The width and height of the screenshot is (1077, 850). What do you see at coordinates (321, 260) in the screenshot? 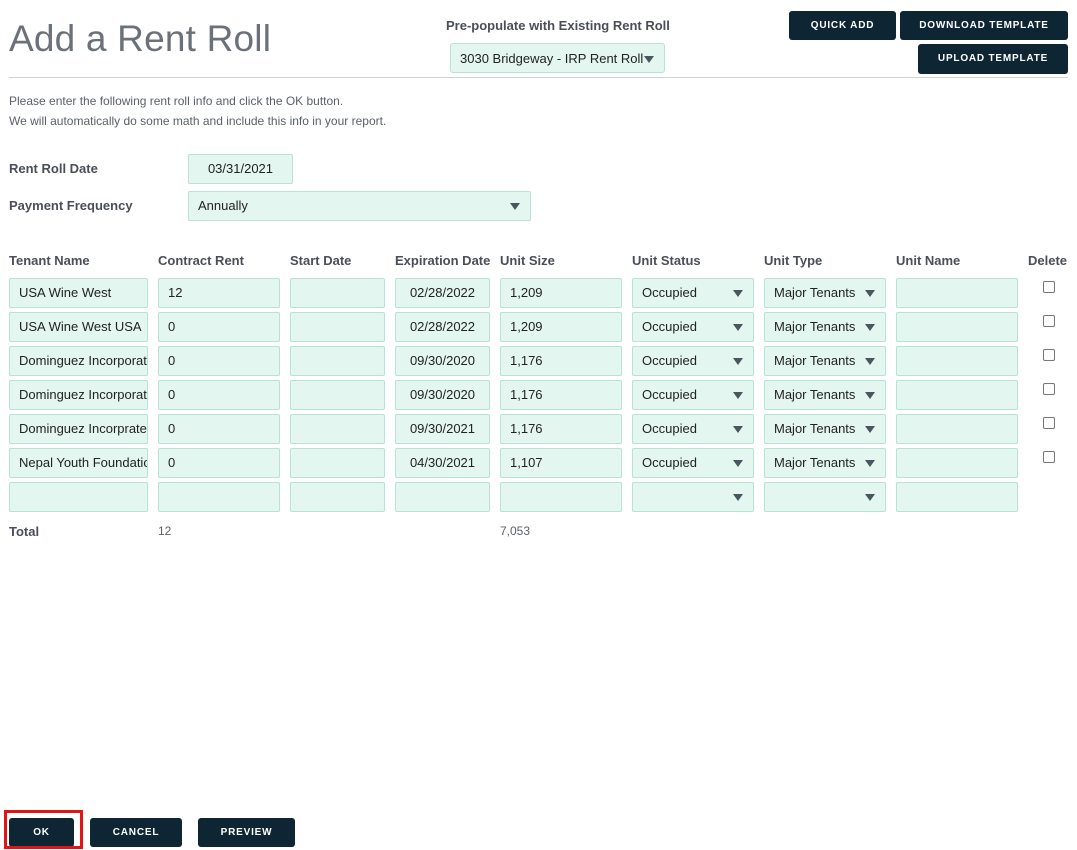
I see `column-header-start-date: Start Date` at bounding box center [321, 260].